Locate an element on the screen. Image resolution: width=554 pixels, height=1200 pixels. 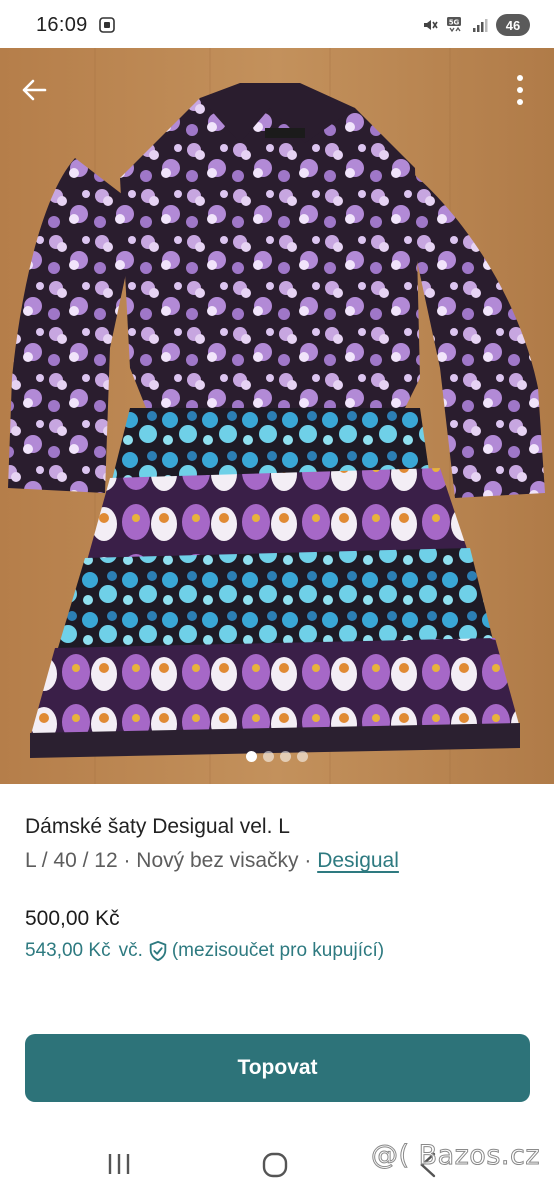
more-options-button is located at coordinates (520, 90).